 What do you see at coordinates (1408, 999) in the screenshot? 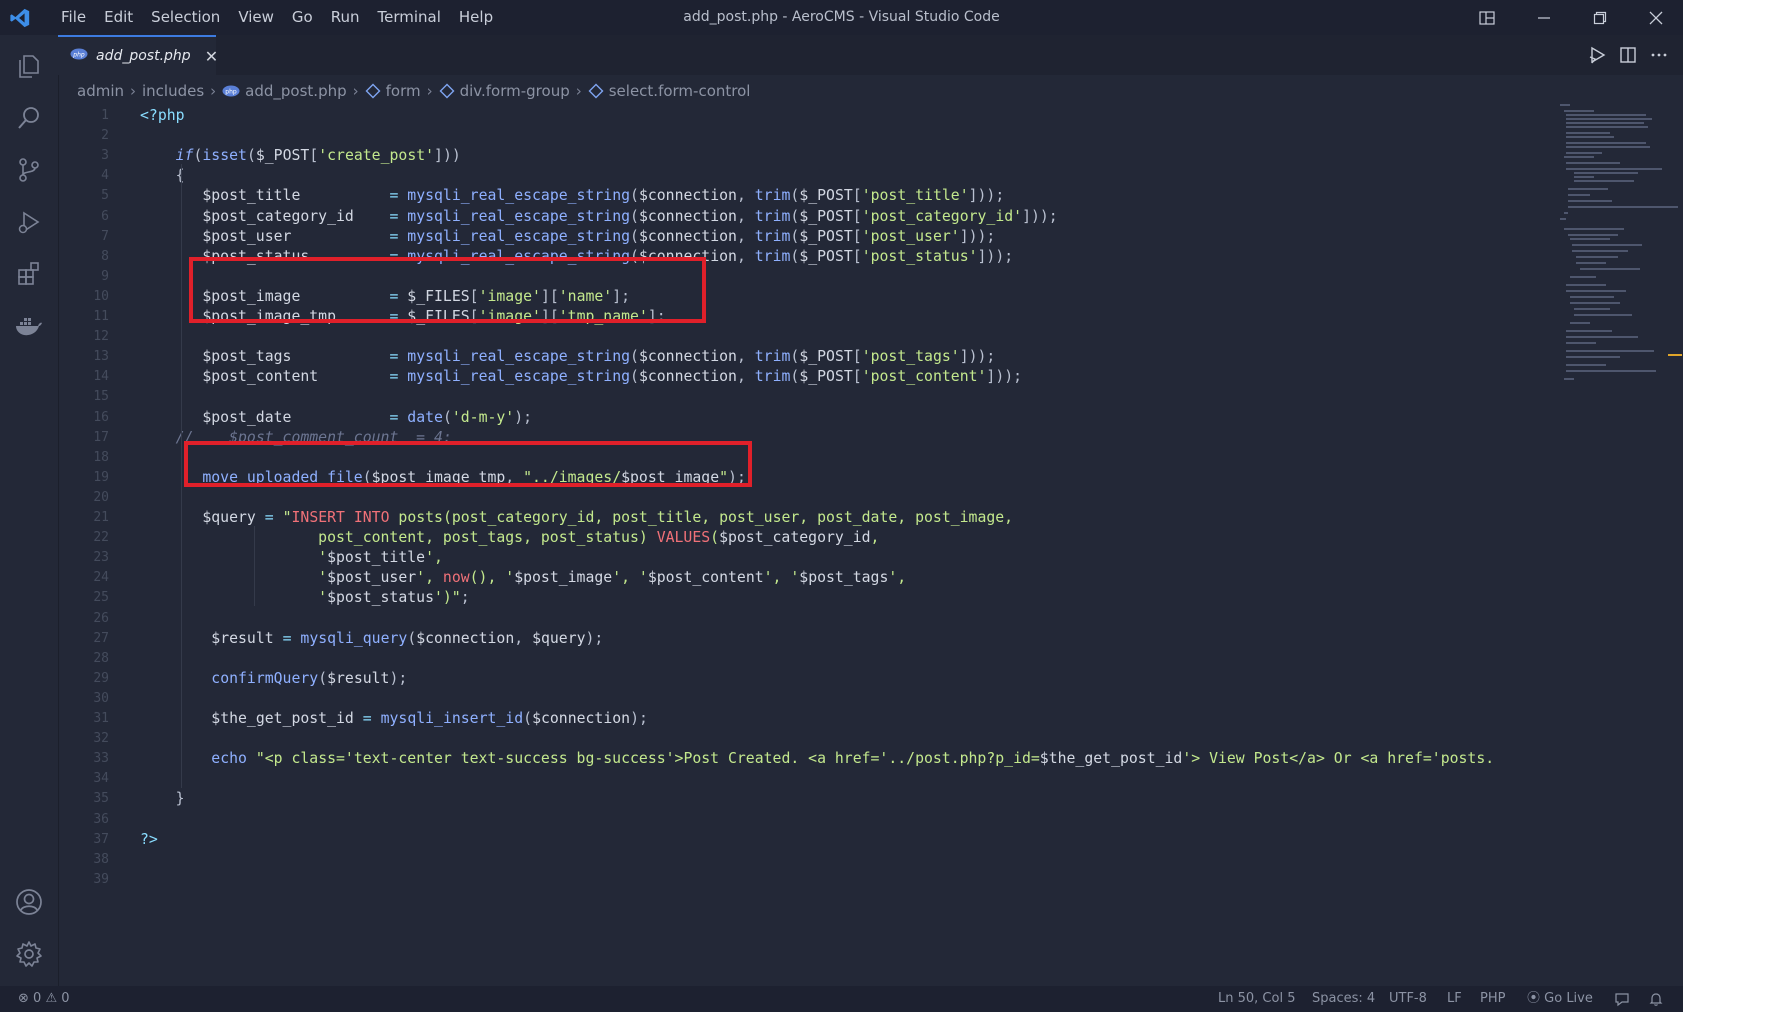
I see `encoding: UTF-8` at bounding box center [1408, 999].